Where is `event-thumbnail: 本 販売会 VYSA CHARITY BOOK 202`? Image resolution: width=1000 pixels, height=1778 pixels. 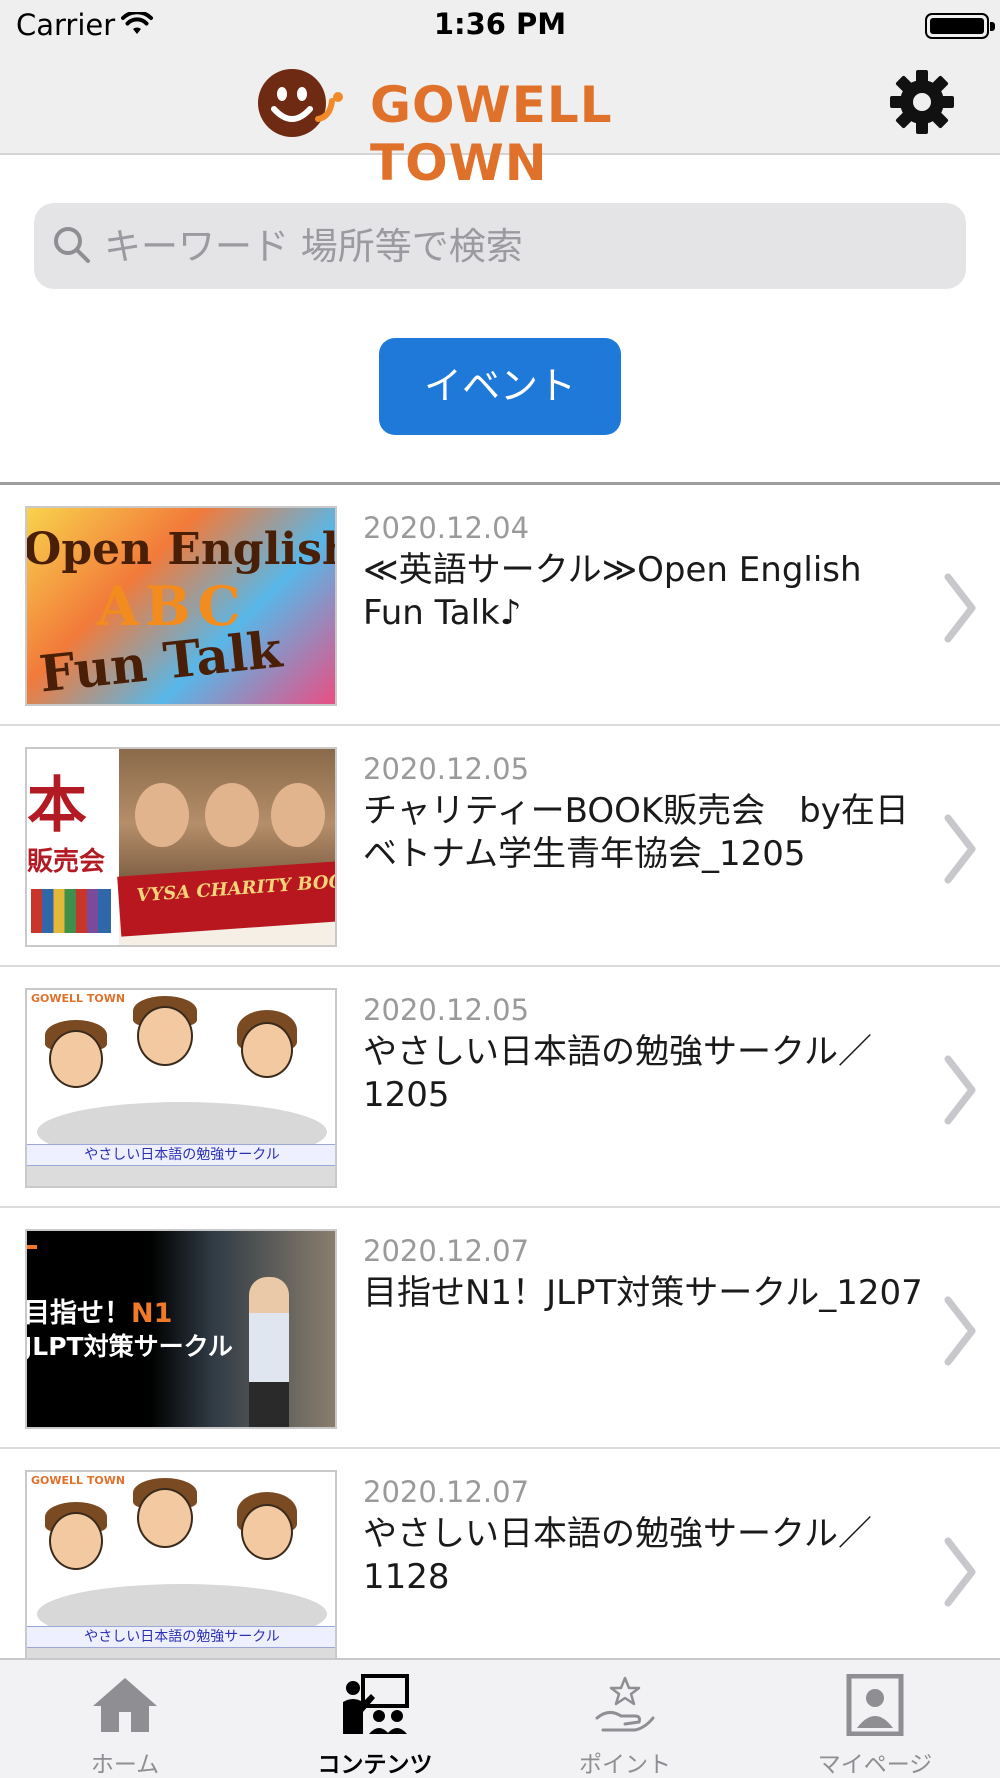 event-thumbnail: 本 販売会 VYSA CHARITY BOOK 202 is located at coordinates (181, 847).